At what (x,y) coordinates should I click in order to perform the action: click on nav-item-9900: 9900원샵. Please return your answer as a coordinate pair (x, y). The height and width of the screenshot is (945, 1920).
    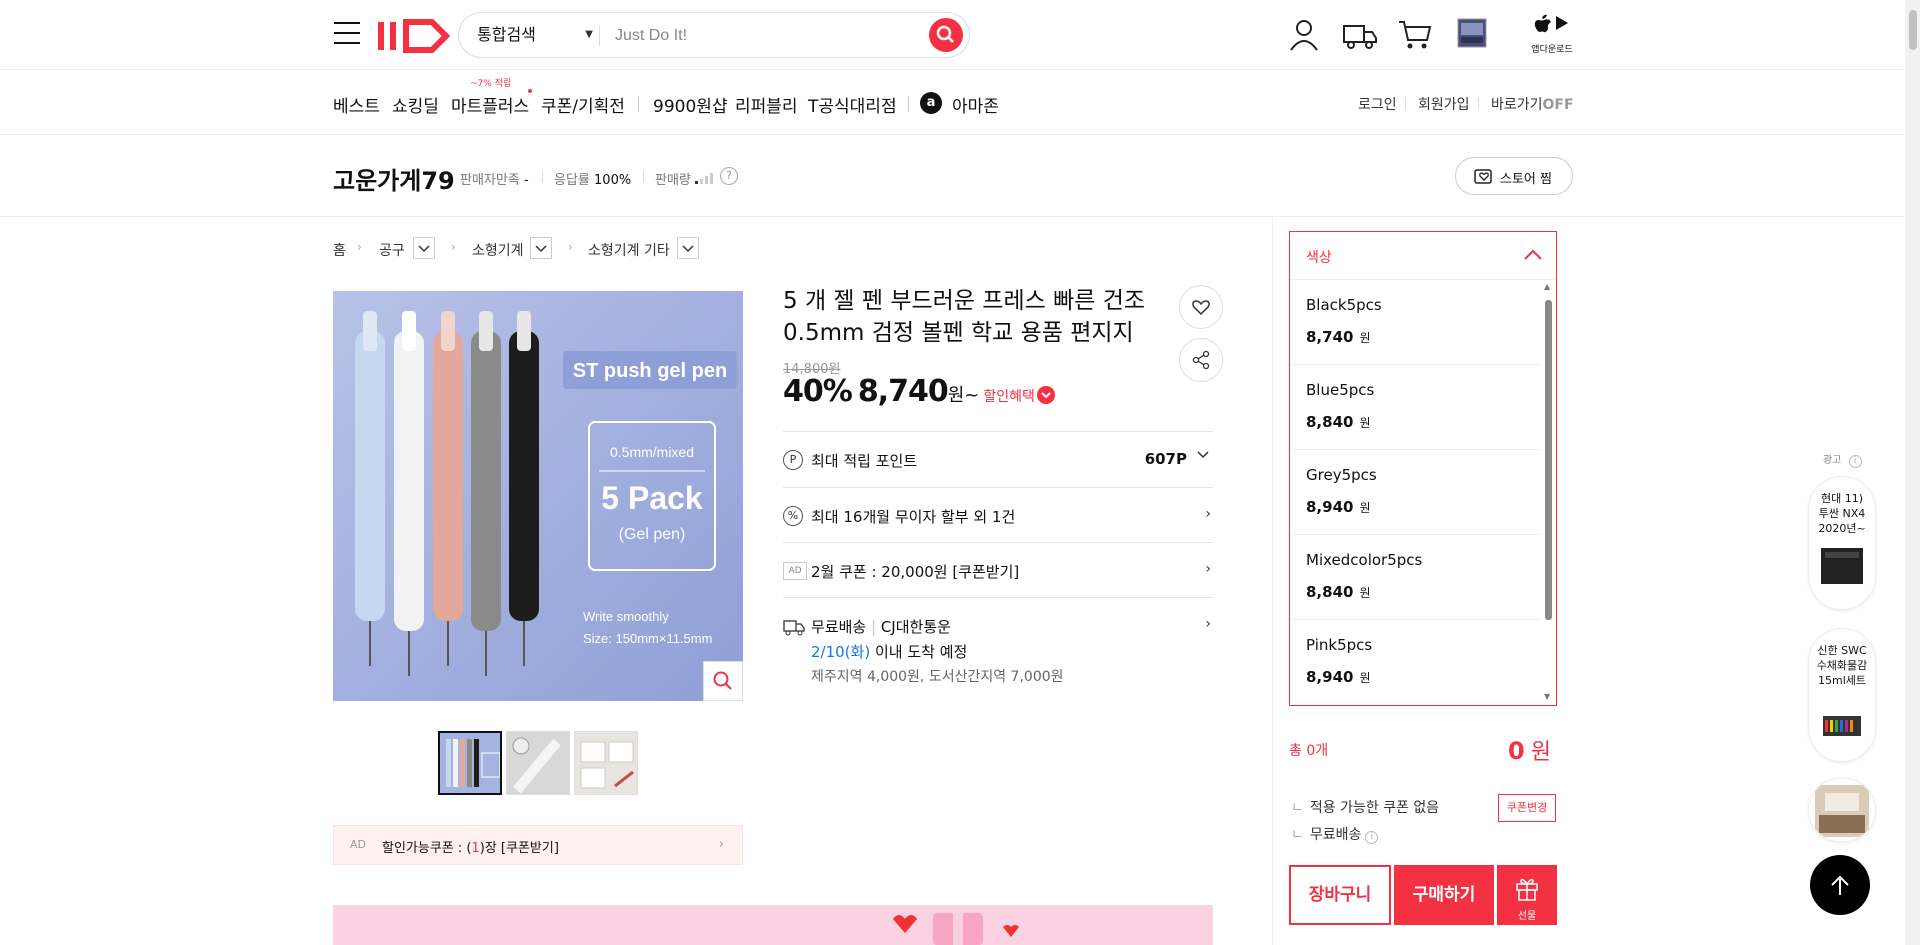
    Looking at the image, I should click on (690, 104).